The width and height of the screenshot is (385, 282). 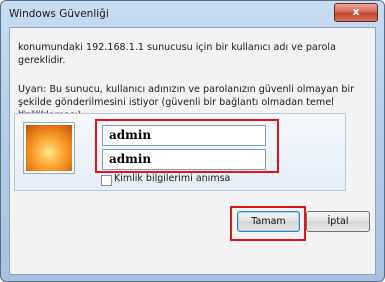 I want to click on window-title: Windows Güvenliği, so click(x=59, y=14).